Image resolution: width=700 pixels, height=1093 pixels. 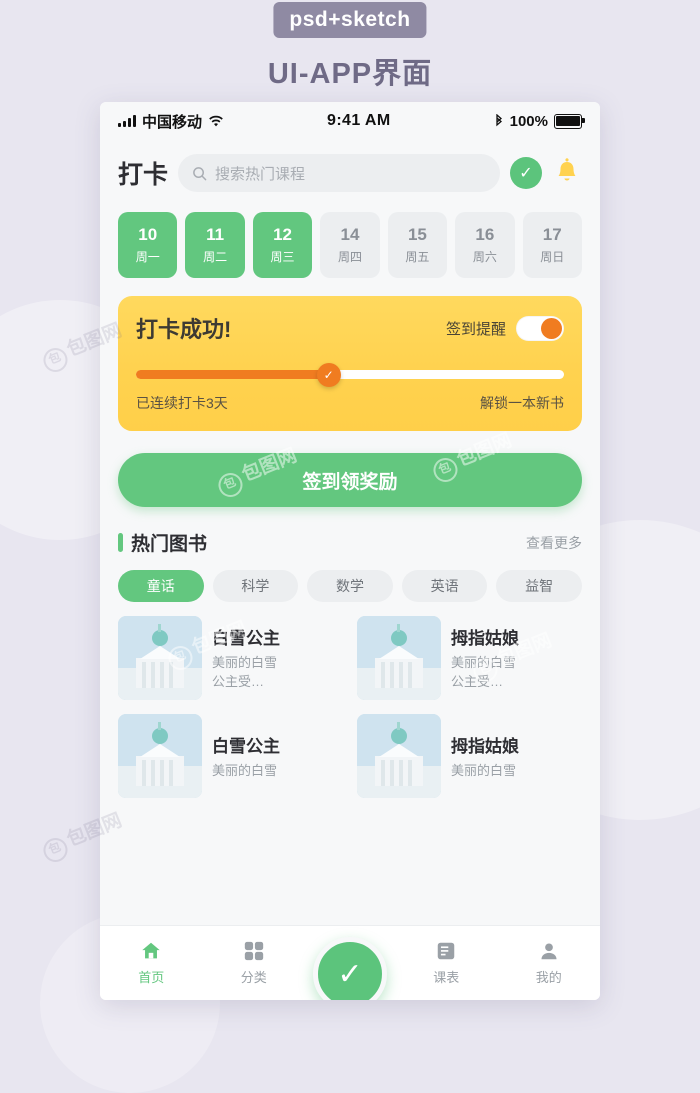 I want to click on page-title: UI-APP界面, so click(x=350, y=74).